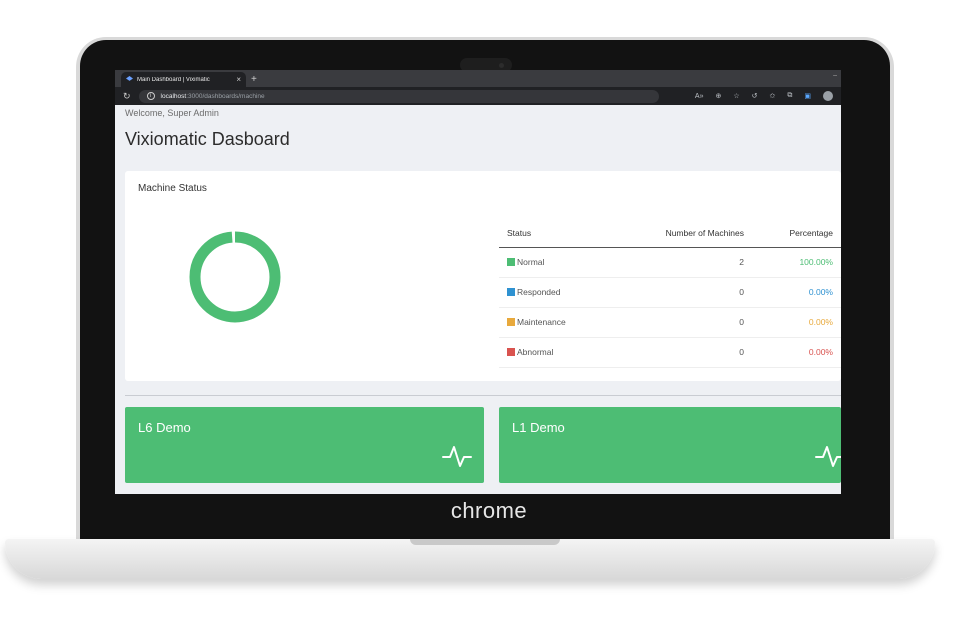  I want to click on tab-title: Main Dashboard | Viximatic, so click(173, 79).